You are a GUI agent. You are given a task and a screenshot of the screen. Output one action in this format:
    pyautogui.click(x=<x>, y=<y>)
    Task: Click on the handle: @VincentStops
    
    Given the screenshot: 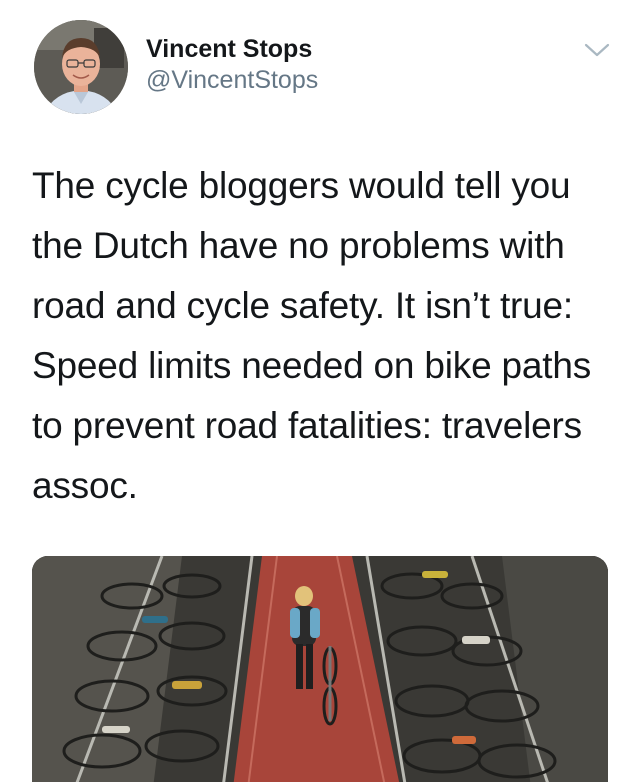 What is the action you would take?
    pyautogui.click(x=232, y=80)
    